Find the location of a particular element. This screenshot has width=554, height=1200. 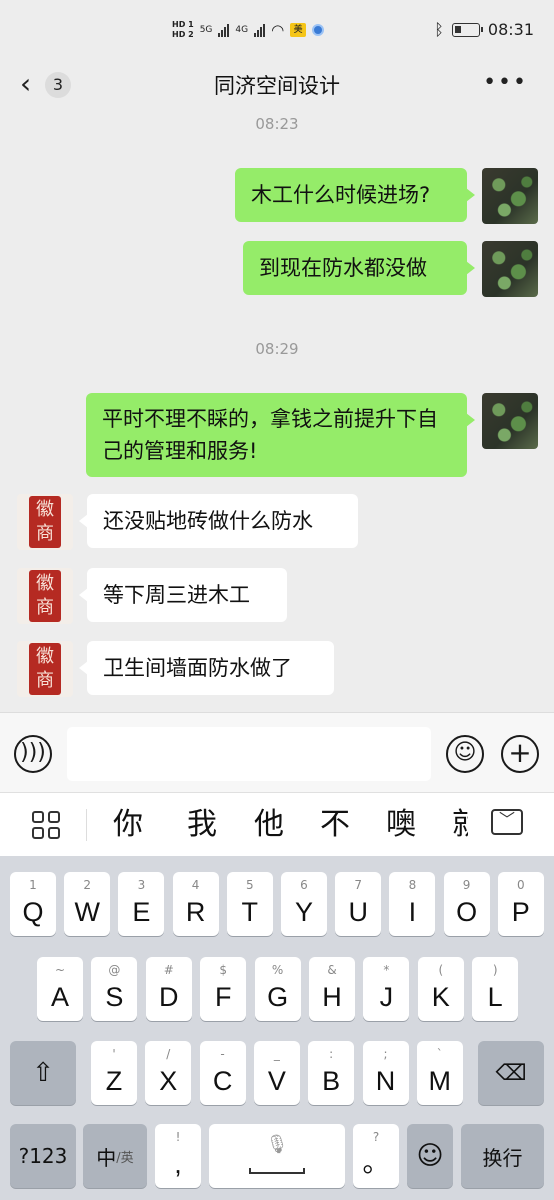

input-bar: ))) ☺ + is located at coordinates (277, 752).